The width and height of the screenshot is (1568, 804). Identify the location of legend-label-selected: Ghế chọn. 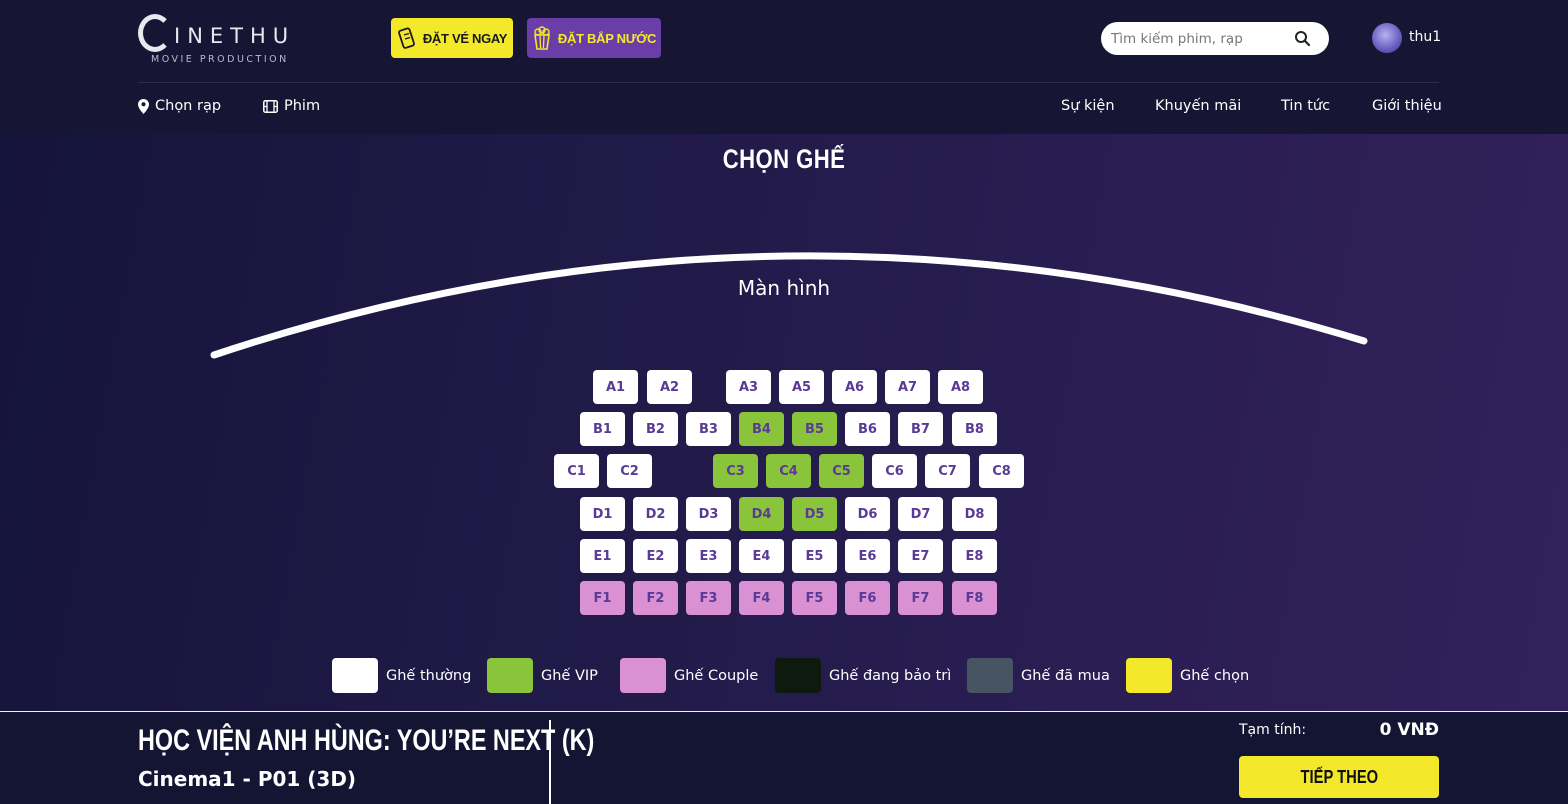
(1215, 675).